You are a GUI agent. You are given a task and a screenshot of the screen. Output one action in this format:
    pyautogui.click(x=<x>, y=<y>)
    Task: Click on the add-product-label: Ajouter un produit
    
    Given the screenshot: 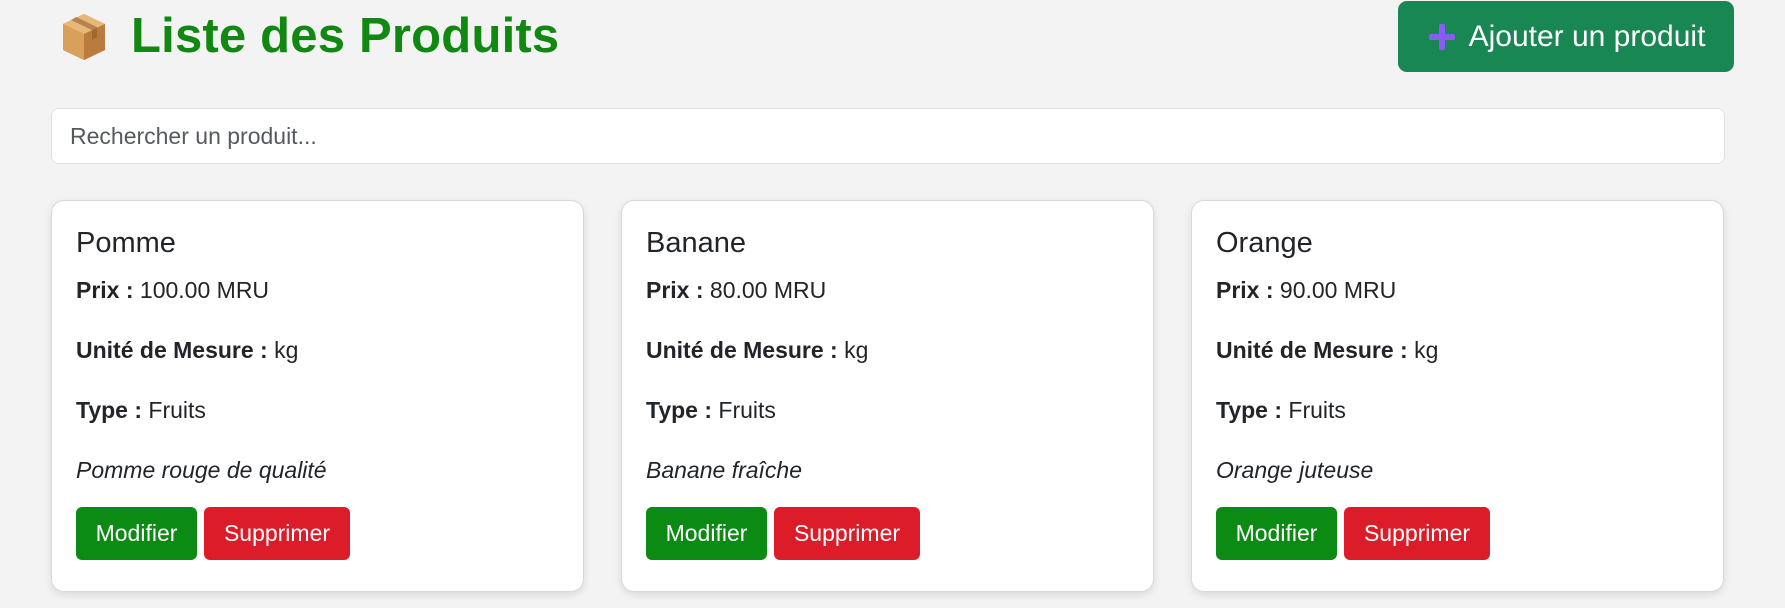 What is the action you would take?
    pyautogui.click(x=1587, y=36)
    